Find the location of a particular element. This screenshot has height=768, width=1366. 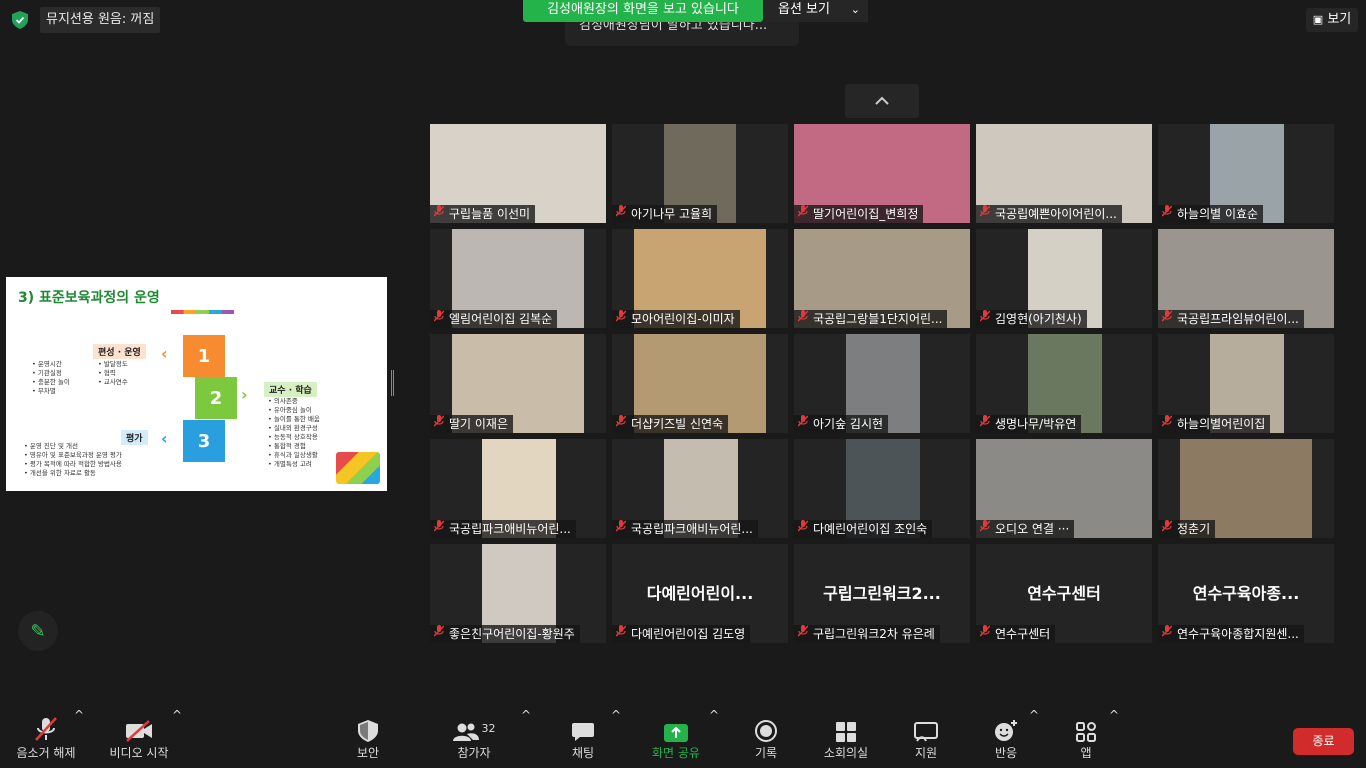

start-video-button: 비디오 시작 is located at coordinates (139, 738).